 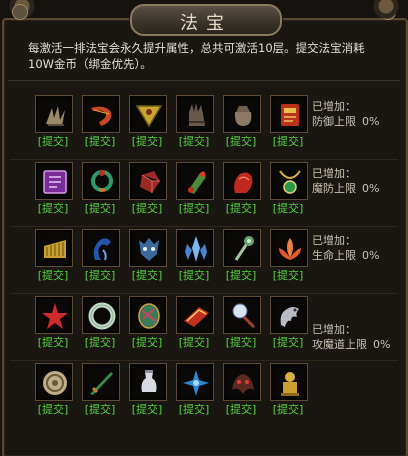 What do you see at coordinates (289, 315) in the screenshot?
I see `silver-dragon-icon` at bounding box center [289, 315].